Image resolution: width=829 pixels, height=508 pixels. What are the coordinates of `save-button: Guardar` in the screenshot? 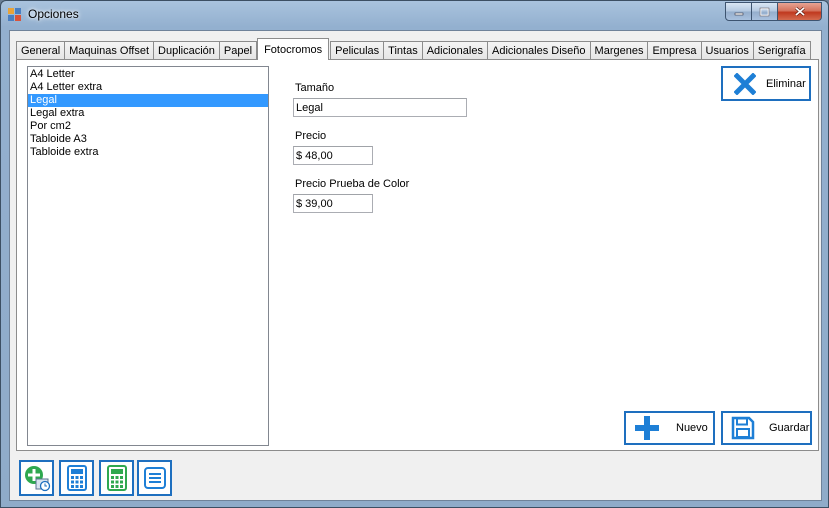 It's located at (766, 428).